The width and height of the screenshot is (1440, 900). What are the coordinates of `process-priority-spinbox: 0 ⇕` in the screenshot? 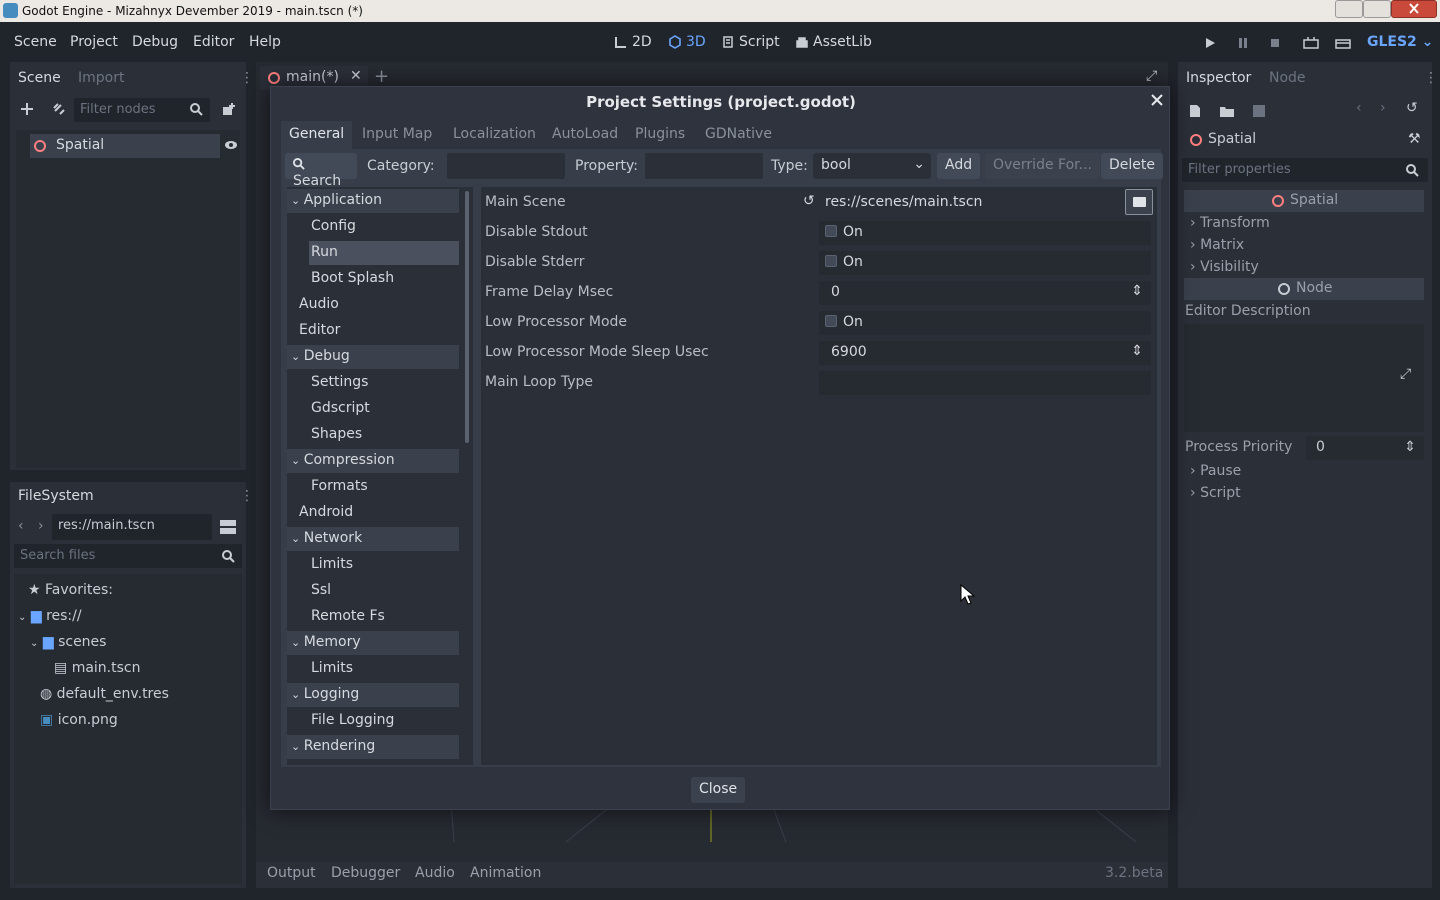 It's located at (1365, 448).